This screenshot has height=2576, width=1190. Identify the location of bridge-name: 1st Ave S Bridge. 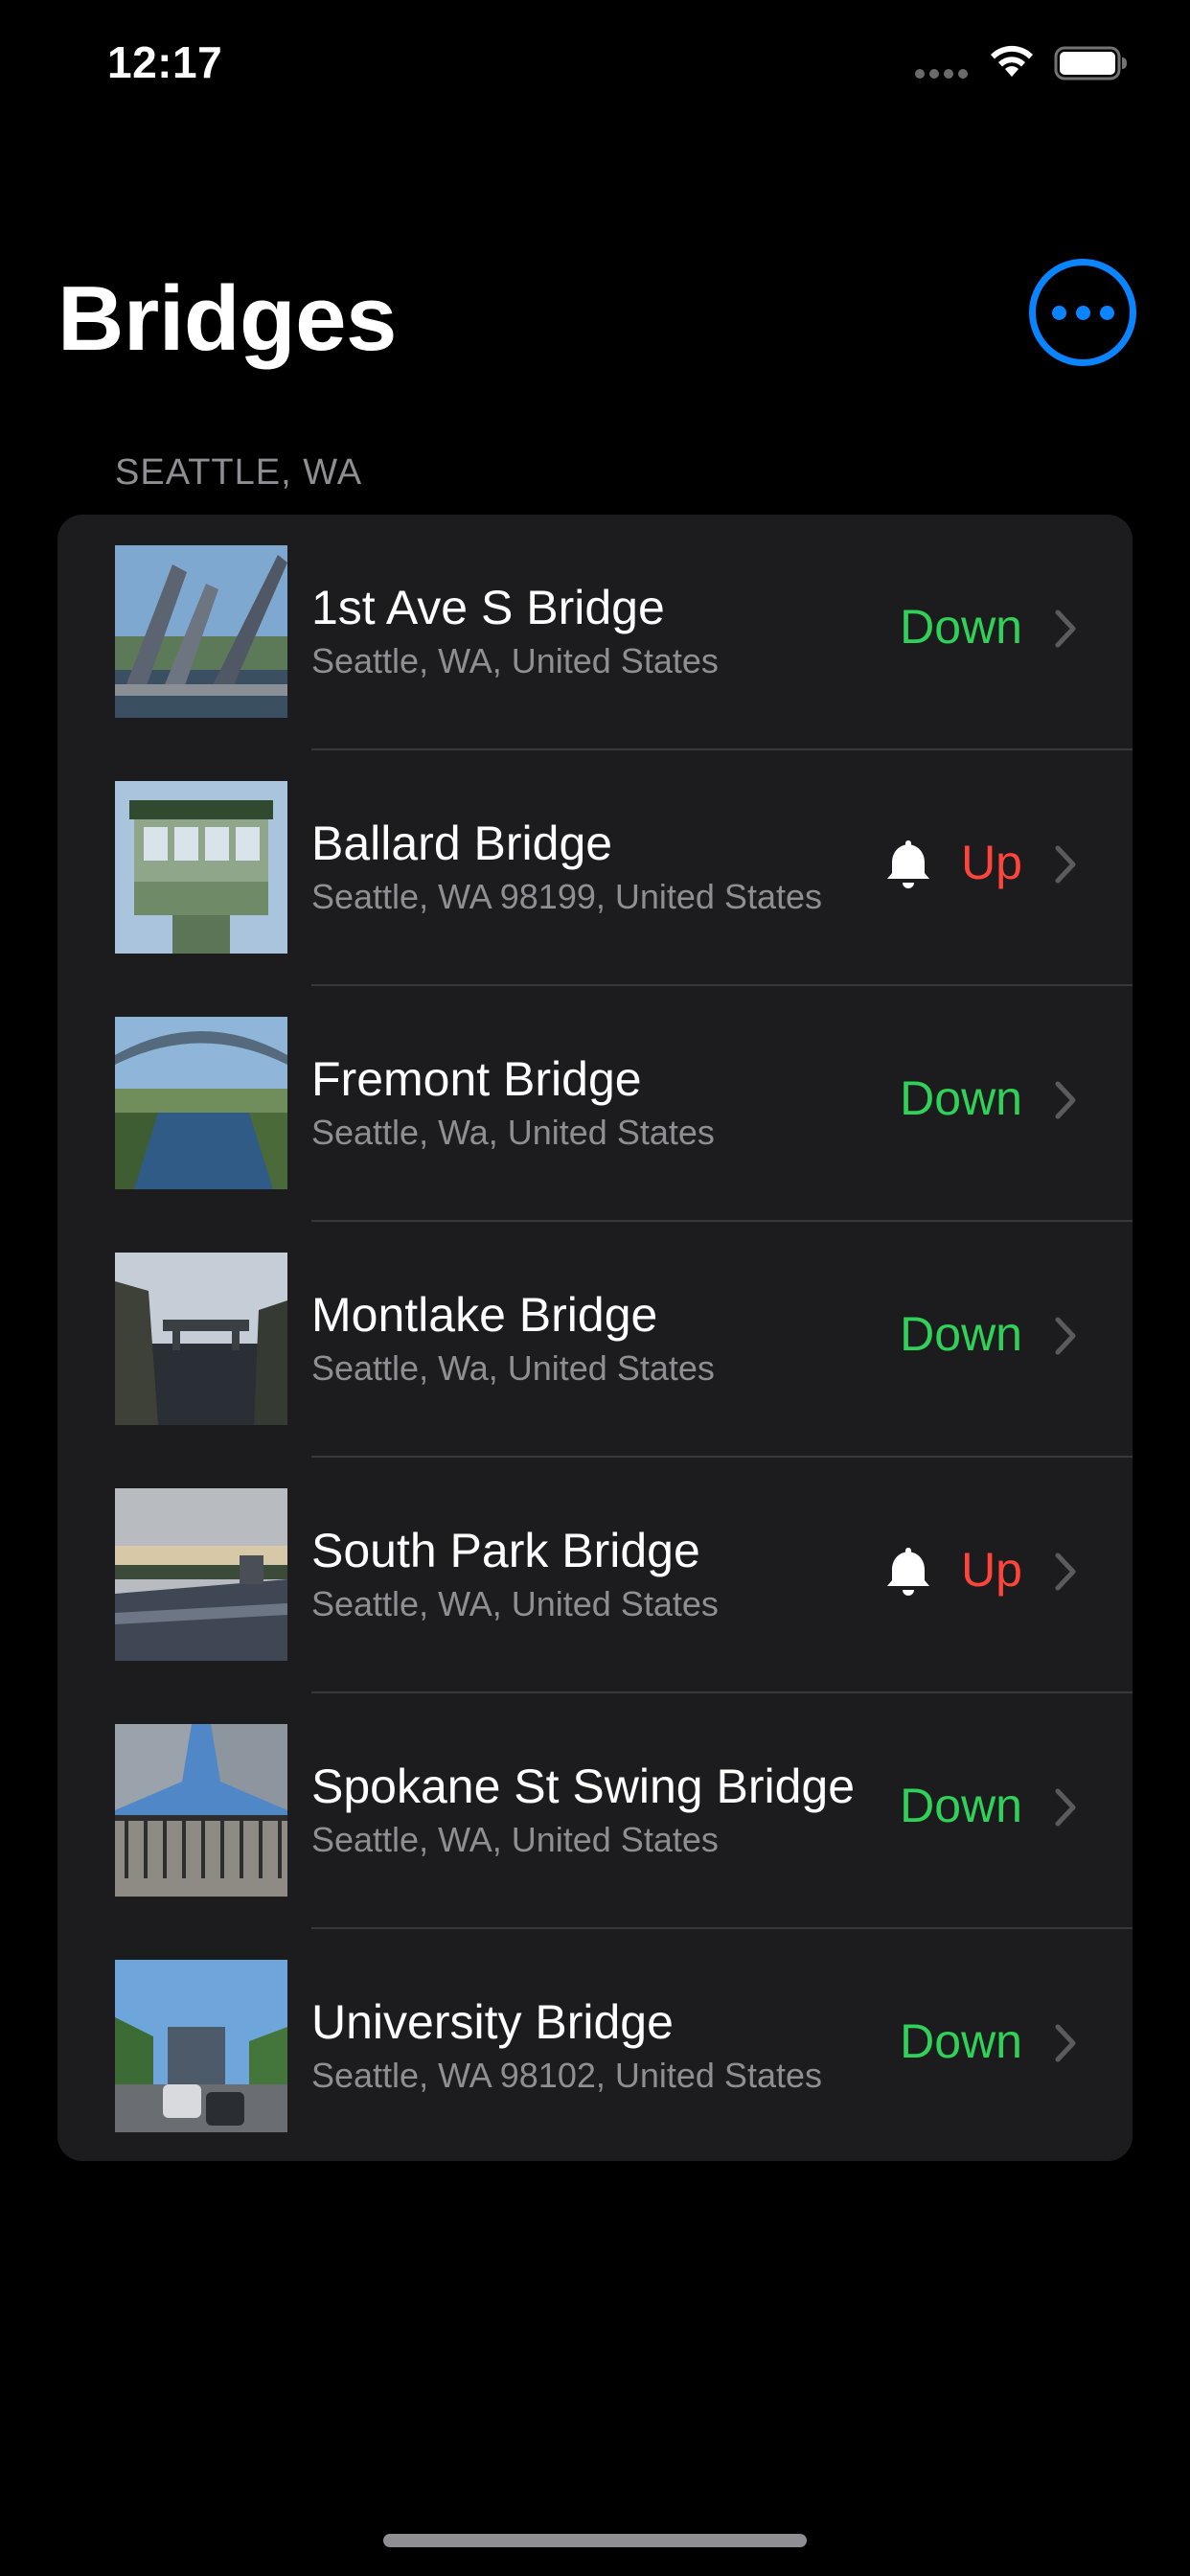
(488, 607).